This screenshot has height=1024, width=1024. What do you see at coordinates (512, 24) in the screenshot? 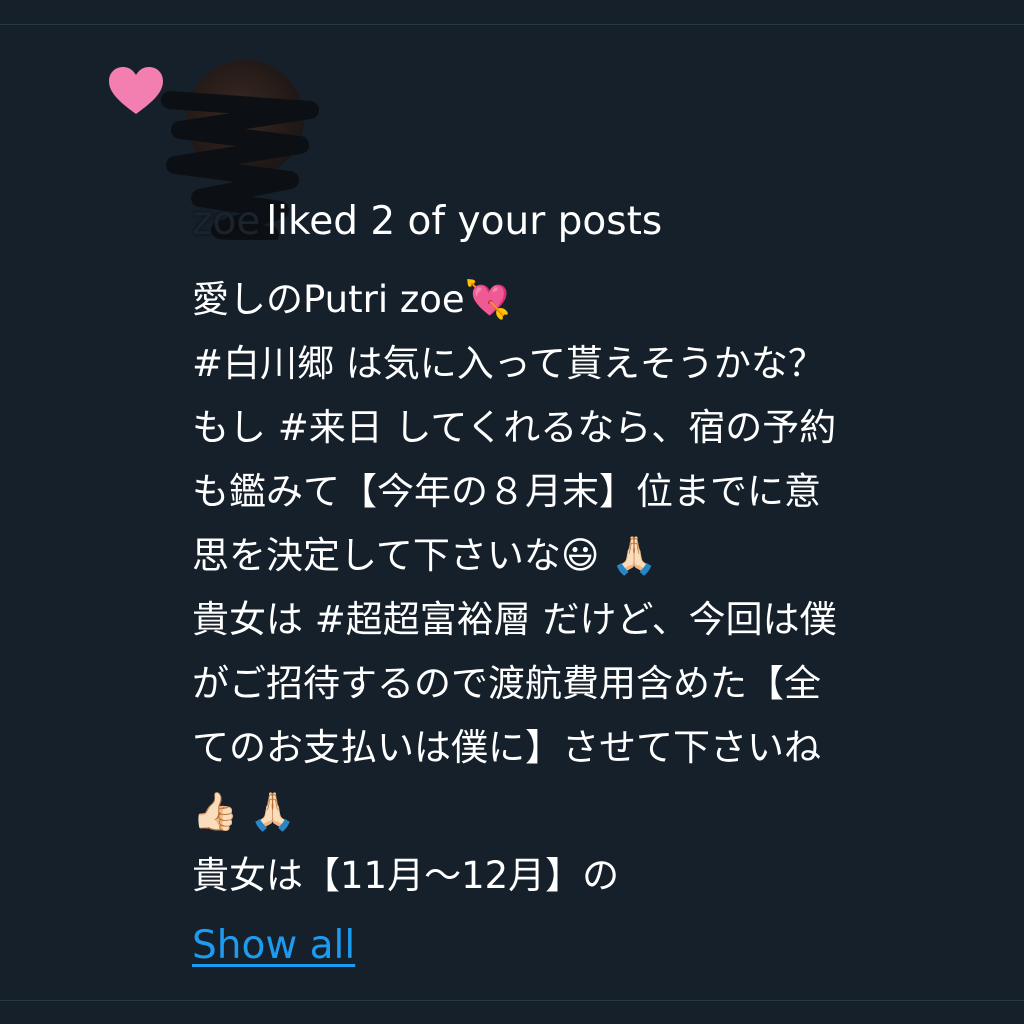
I see `top-divider` at bounding box center [512, 24].